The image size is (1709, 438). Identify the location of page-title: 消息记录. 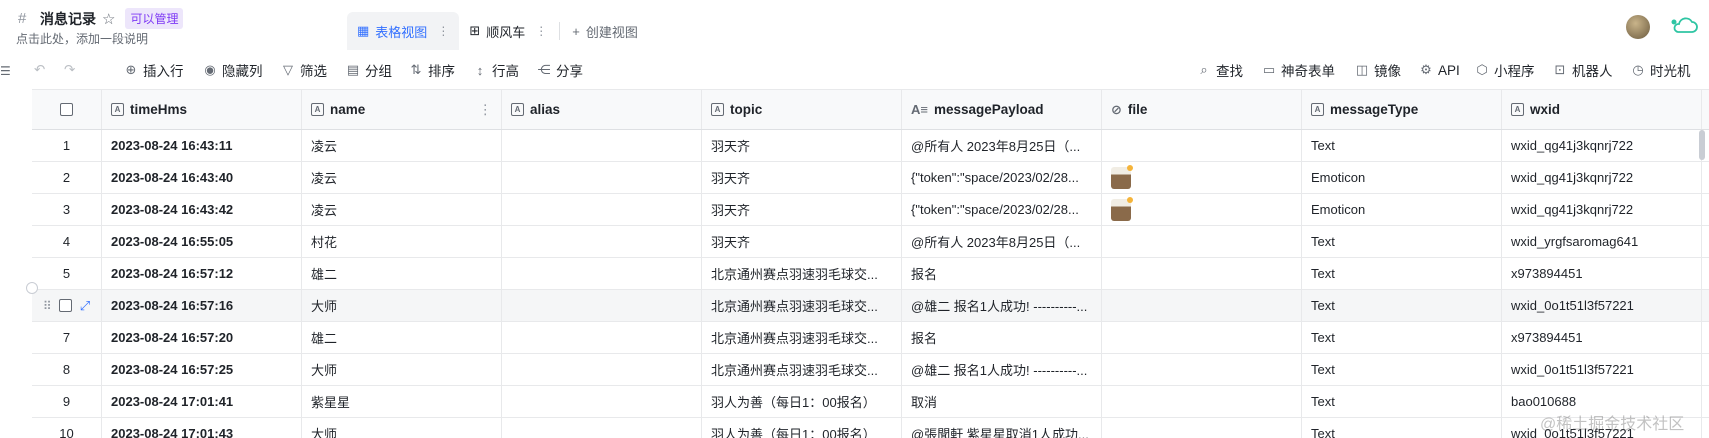
(68, 19).